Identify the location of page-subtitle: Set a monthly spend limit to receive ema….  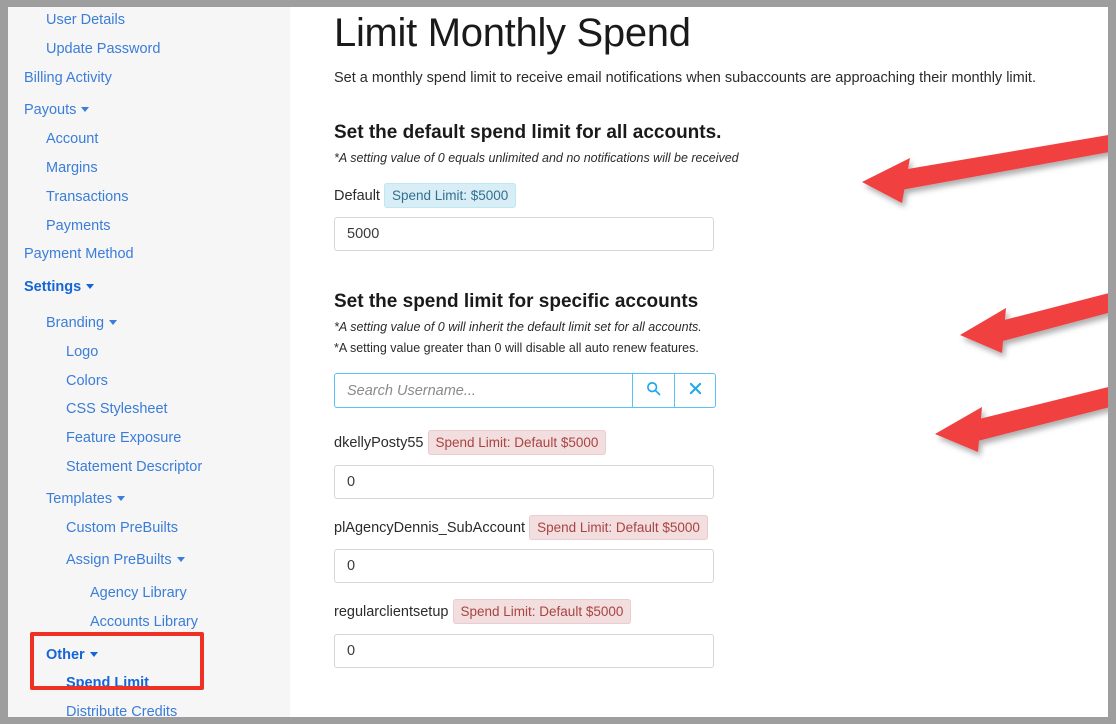
(685, 78).